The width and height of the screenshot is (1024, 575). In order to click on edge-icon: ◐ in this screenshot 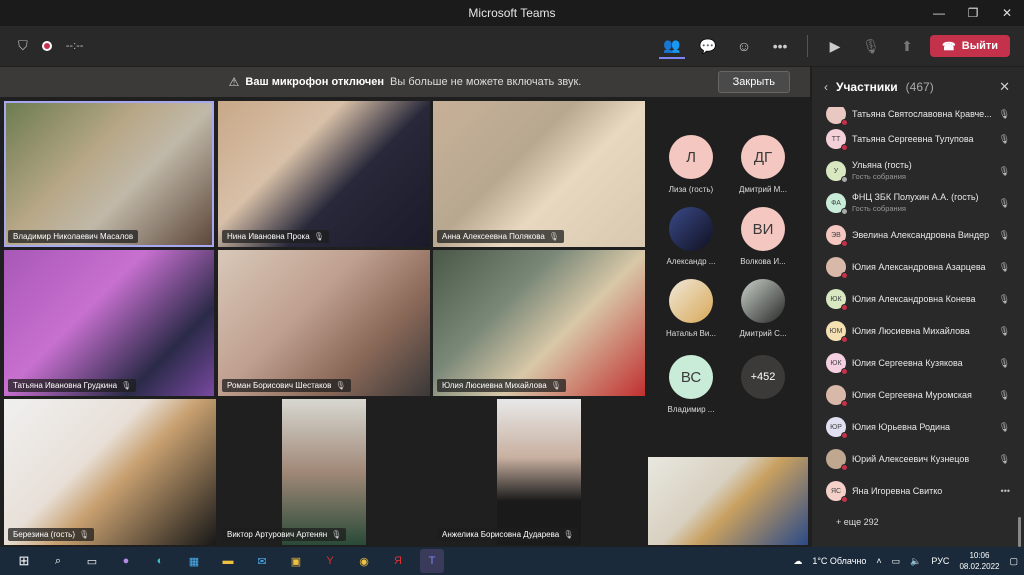, I will do `click(160, 561)`.